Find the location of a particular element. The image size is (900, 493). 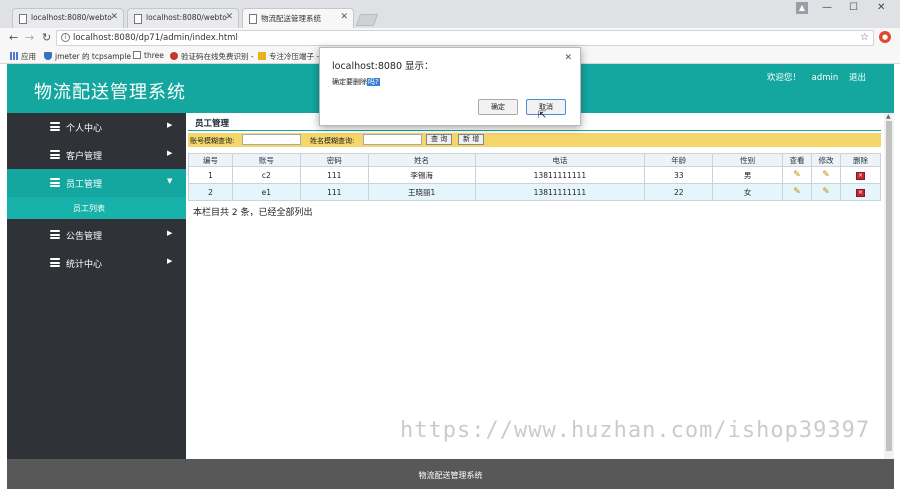

sidebar-item-employees: 员工管理 ▼ is located at coordinates (96, 183).